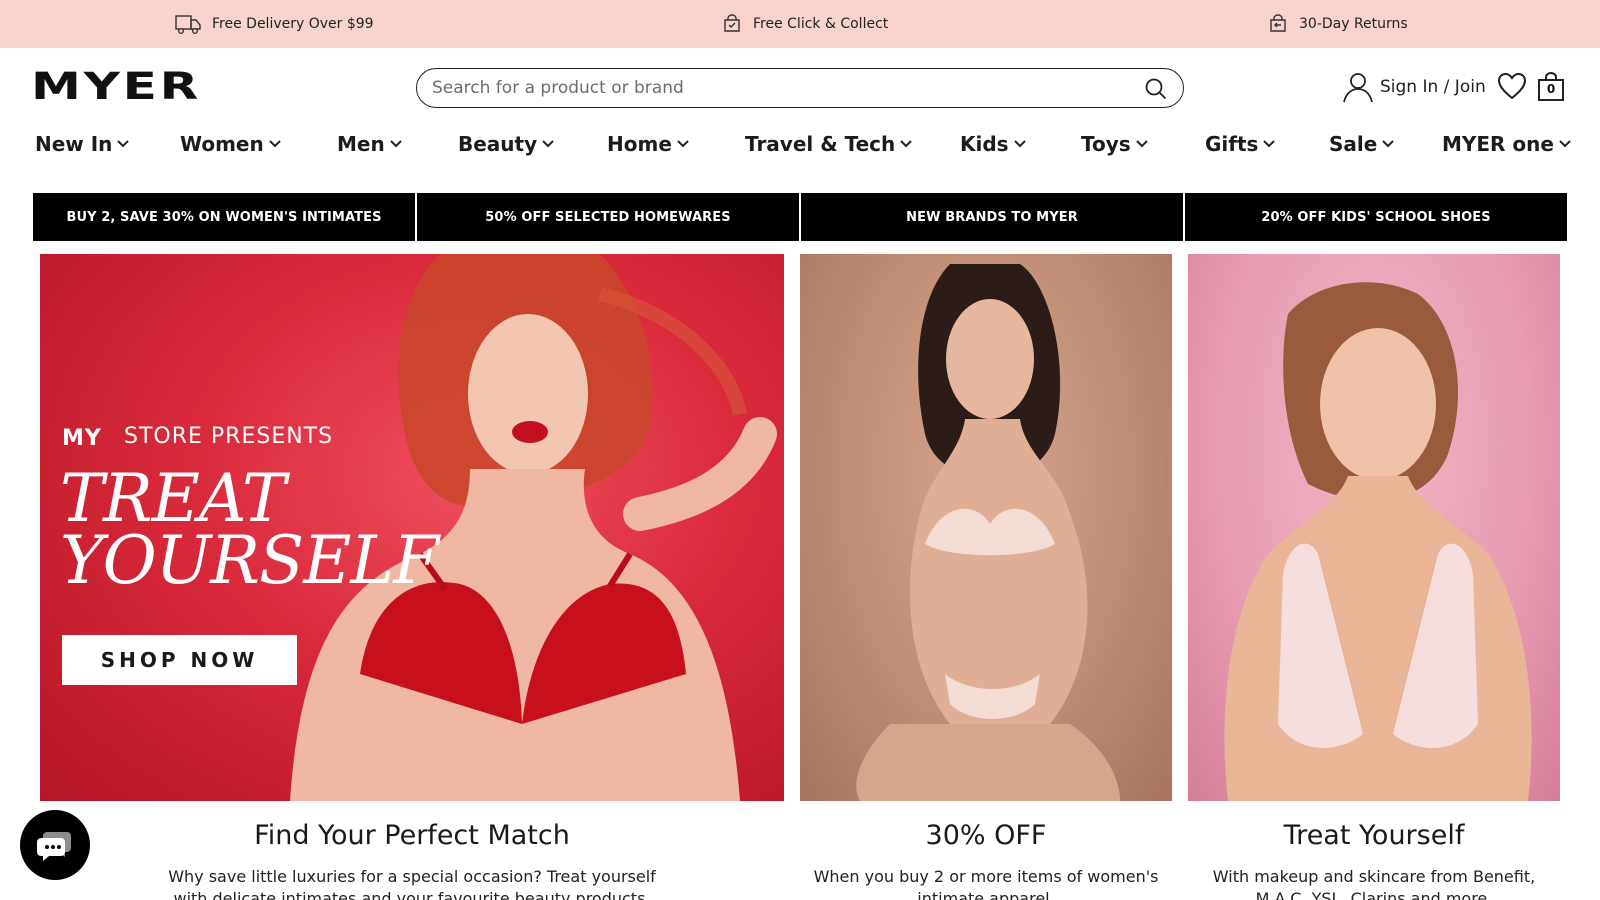 Image resolution: width=1600 pixels, height=900 pixels. Describe the element at coordinates (412, 835) in the screenshot. I see `tile-title: Find Your Perfect Match` at that location.